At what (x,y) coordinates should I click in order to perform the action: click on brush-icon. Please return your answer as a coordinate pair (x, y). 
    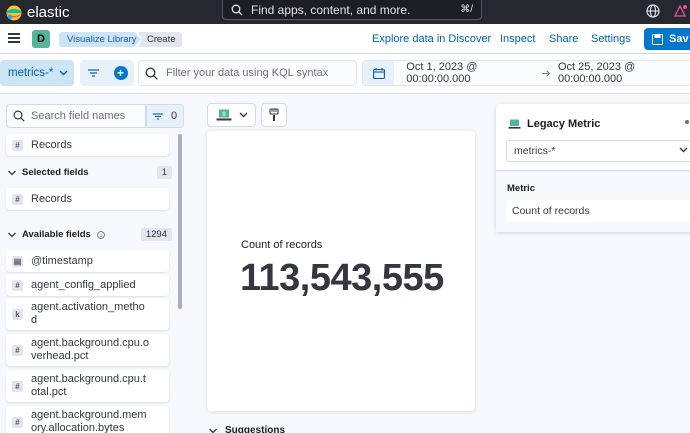
    Looking at the image, I should click on (274, 114).